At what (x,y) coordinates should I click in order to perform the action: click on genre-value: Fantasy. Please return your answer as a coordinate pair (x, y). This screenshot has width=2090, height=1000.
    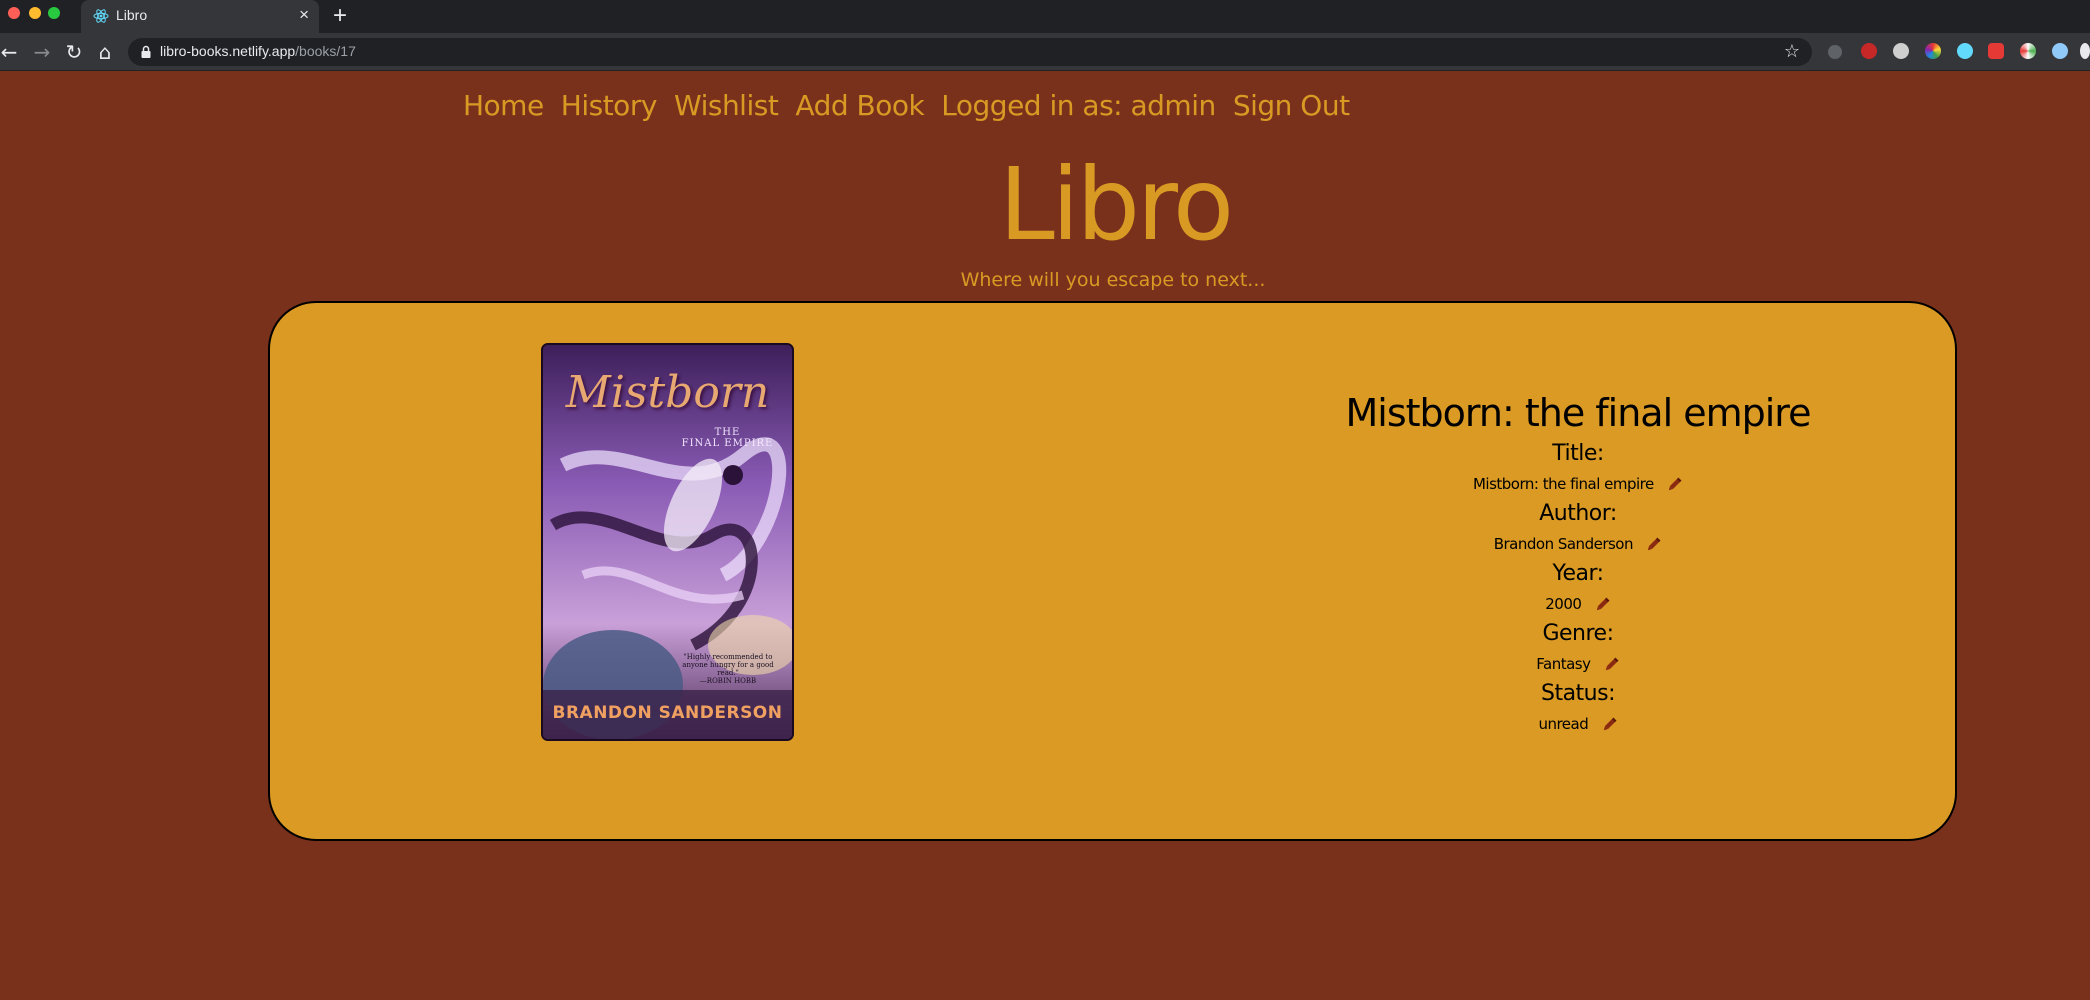
    Looking at the image, I should click on (1563, 664).